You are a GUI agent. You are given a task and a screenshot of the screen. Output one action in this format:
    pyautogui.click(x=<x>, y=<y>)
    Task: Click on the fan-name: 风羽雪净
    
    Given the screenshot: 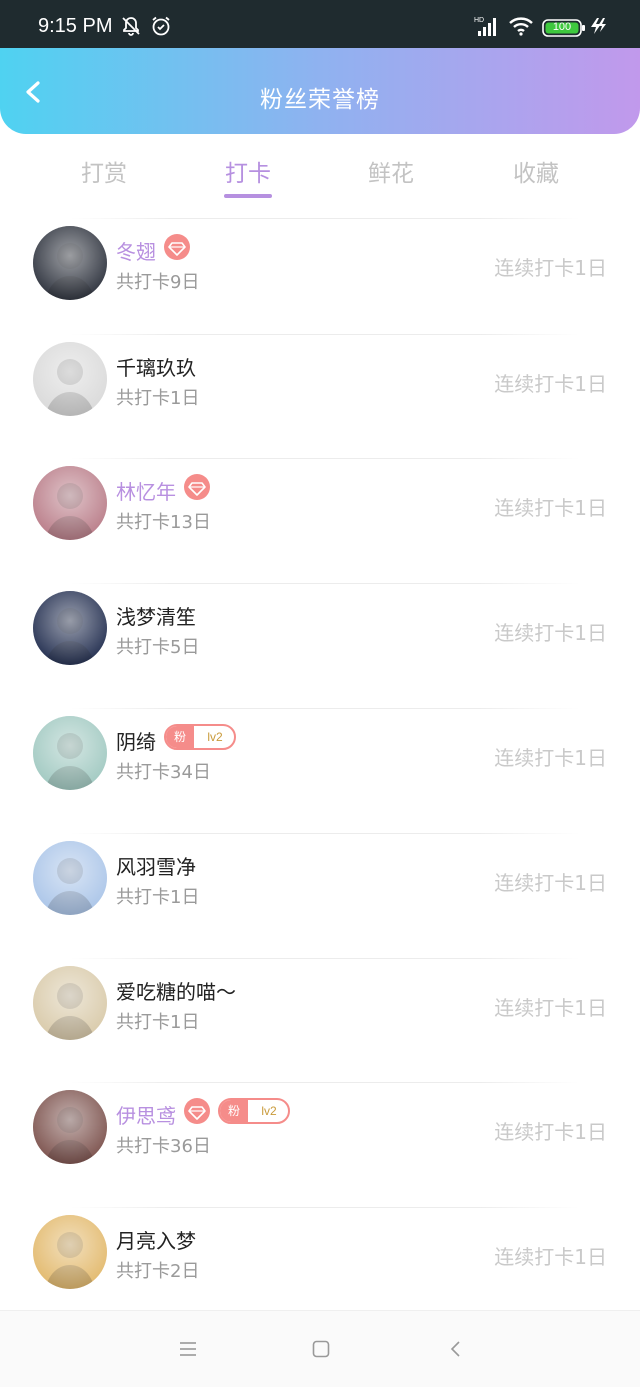 What is the action you would take?
    pyautogui.click(x=156, y=867)
    